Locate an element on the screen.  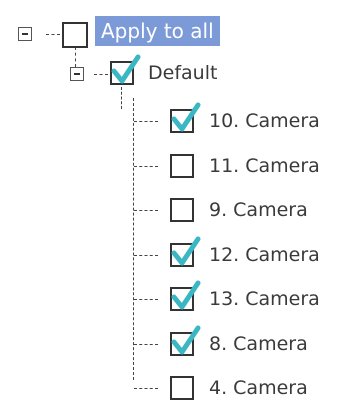
camera-label: 13. Camera is located at coordinates (264, 299).